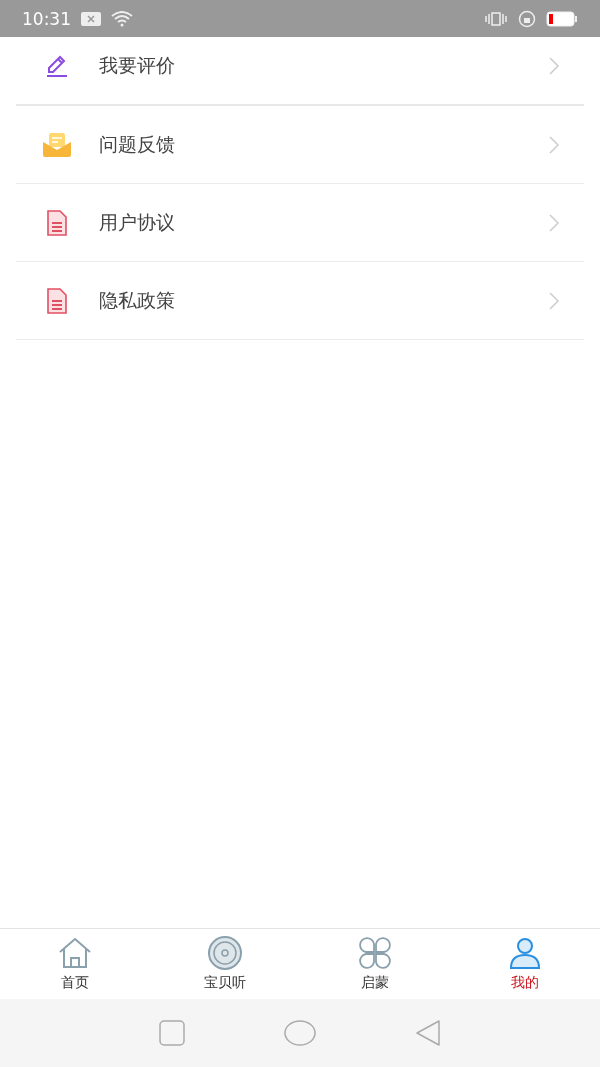  What do you see at coordinates (172, 1033) in the screenshot?
I see `recents-button` at bounding box center [172, 1033].